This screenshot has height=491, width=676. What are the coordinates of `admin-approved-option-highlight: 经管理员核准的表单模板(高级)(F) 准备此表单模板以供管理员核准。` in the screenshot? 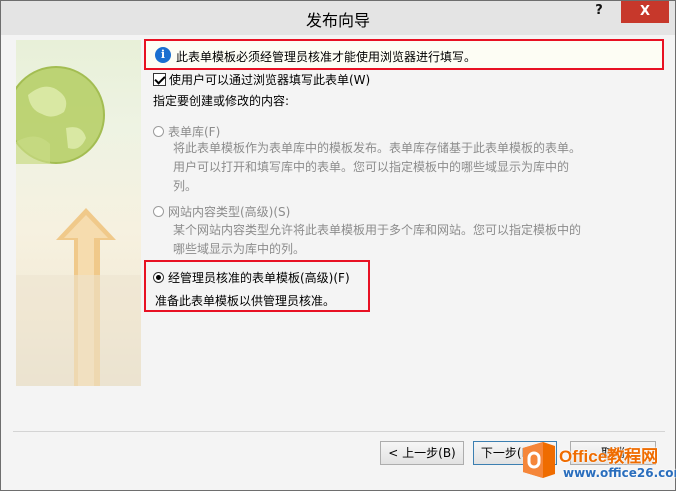 It's located at (257, 286).